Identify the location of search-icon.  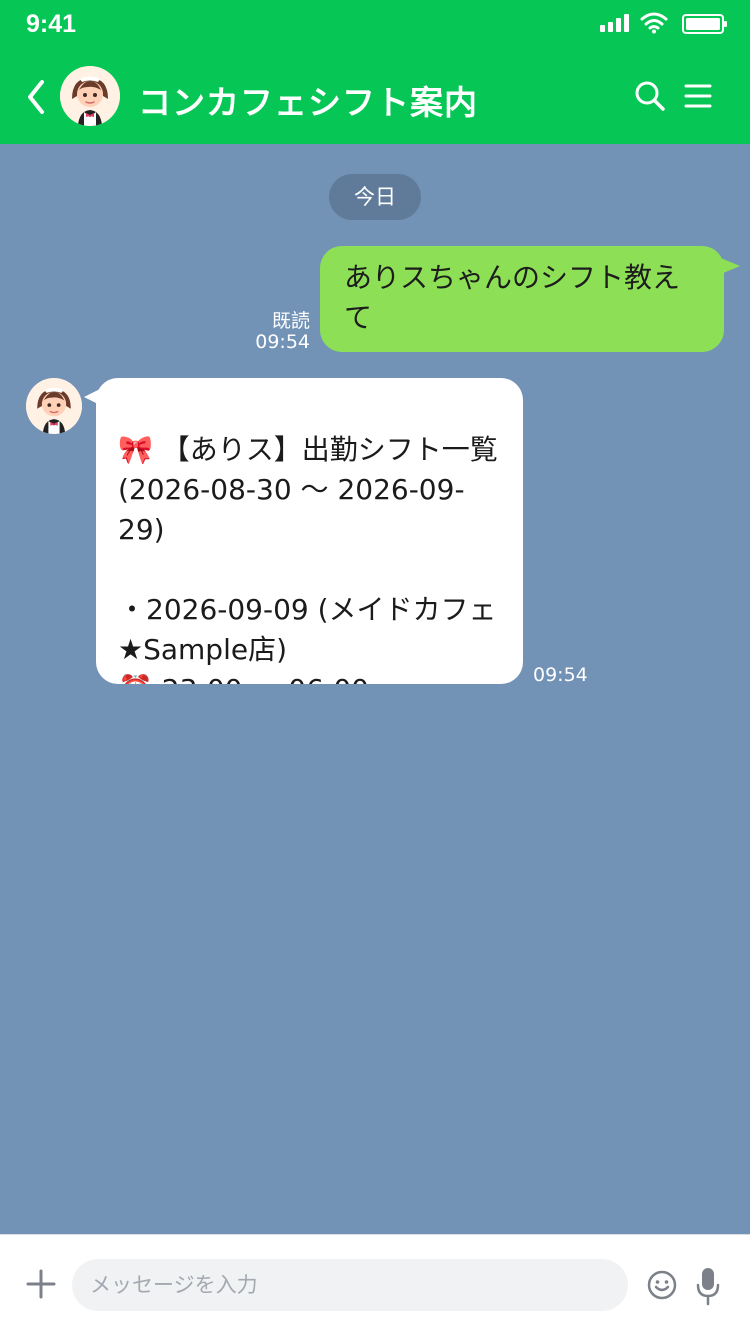
(650, 96).